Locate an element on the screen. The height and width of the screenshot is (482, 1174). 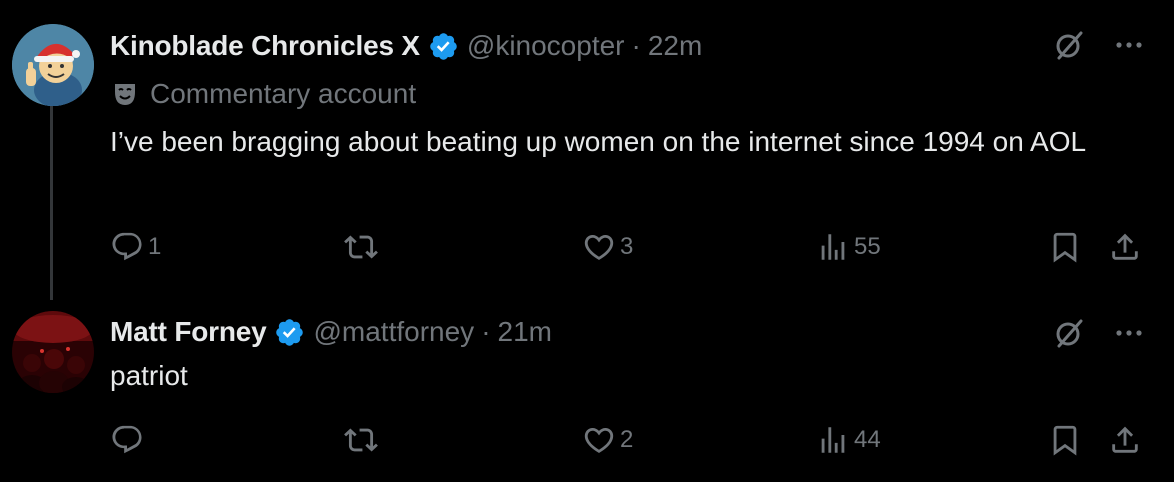
like-button: 2 is located at coordinates (607, 440).